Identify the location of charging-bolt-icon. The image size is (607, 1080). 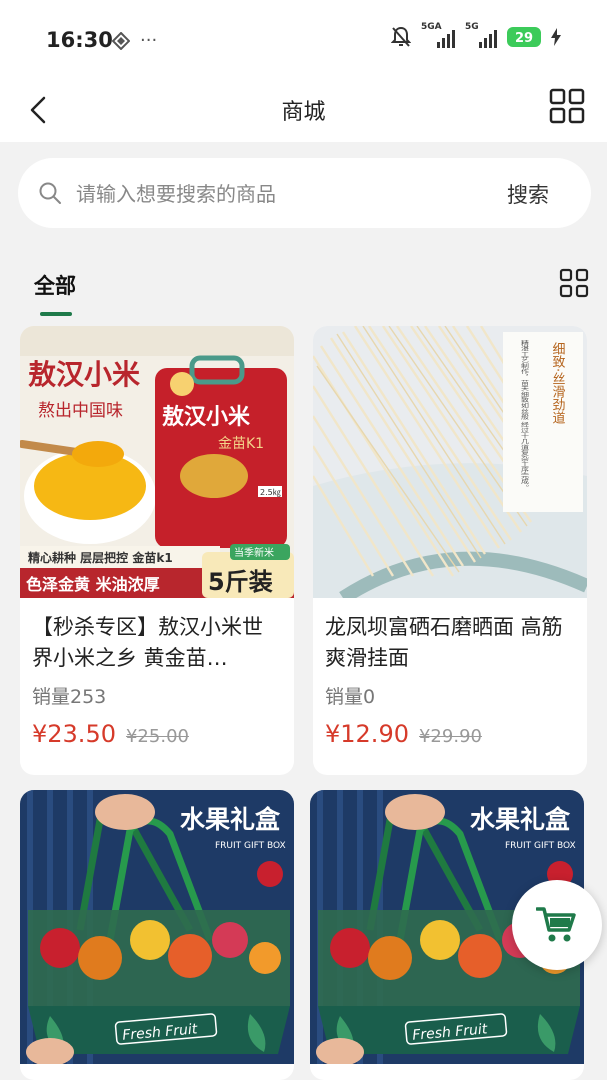
(556, 37).